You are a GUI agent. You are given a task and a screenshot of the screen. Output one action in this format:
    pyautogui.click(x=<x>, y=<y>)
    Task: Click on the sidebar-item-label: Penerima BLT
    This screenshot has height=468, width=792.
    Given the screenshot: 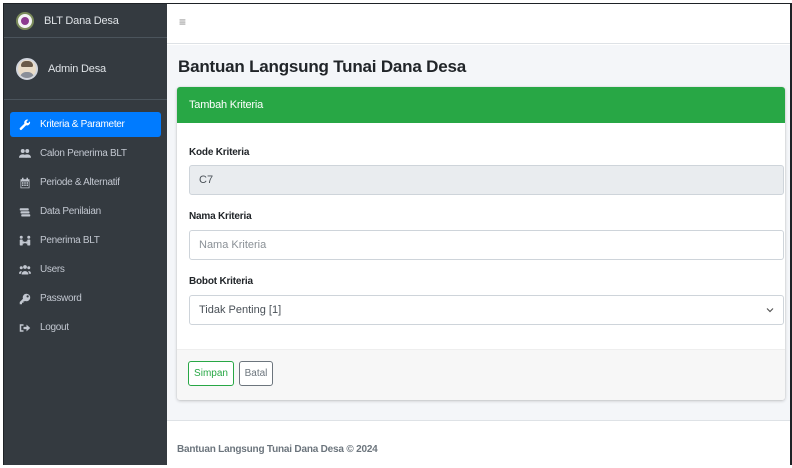 What is the action you would take?
    pyautogui.click(x=70, y=240)
    